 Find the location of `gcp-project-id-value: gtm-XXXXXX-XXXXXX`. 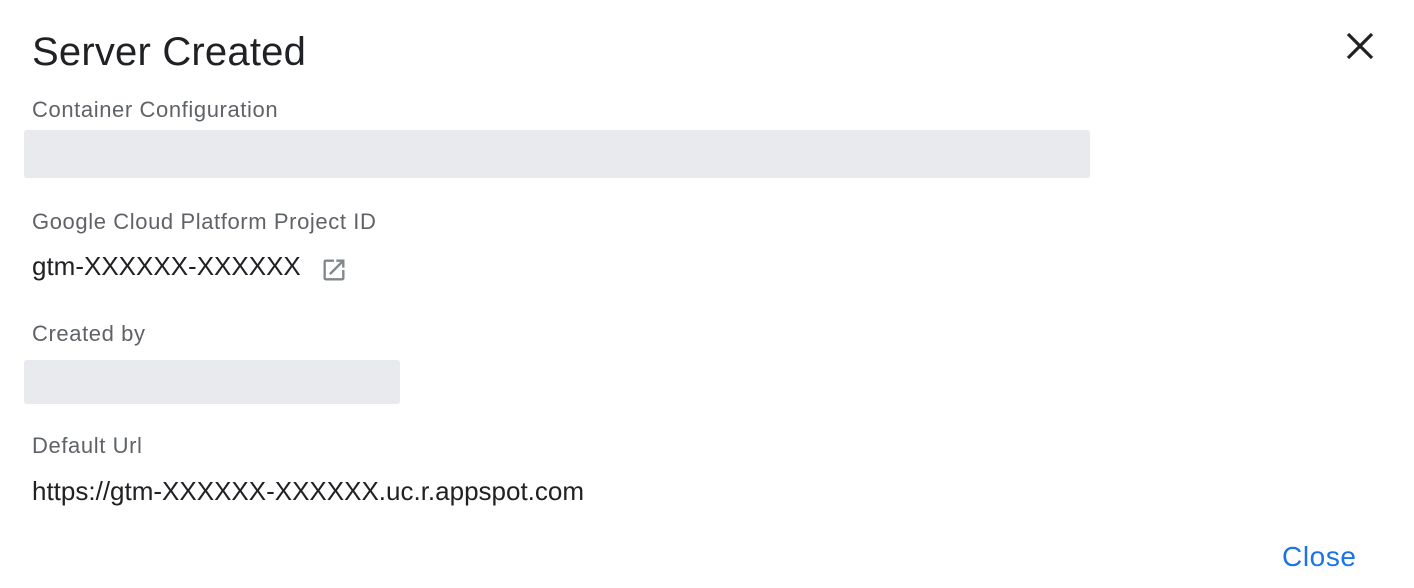

gcp-project-id-value: gtm-XXXXXX-XXXXXX is located at coordinates (166, 266).